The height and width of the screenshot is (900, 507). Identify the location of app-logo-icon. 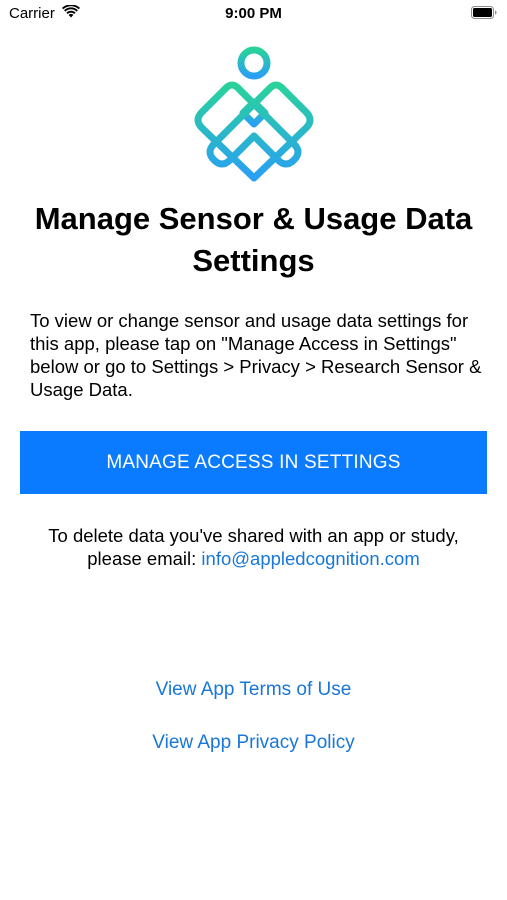
(254, 114).